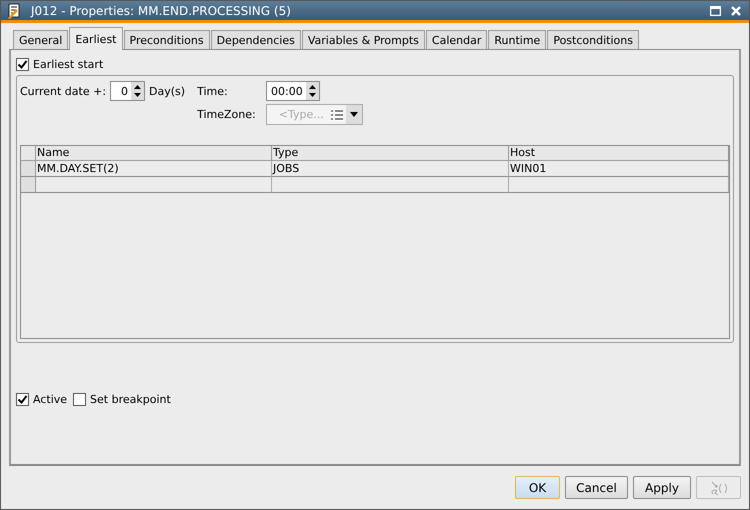  What do you see at coordinates (715, 11) in the screenshot?
I see `maximize-icon` at bounding box center [715, 11].